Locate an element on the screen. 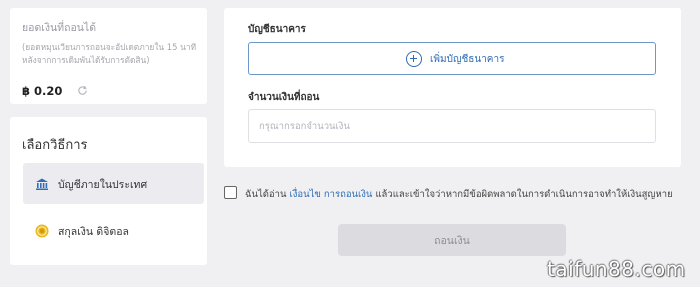 The image size is (700, 287). balance-title: ยอดเงินที่ถอนได้ is located at coordinates (59, 28).